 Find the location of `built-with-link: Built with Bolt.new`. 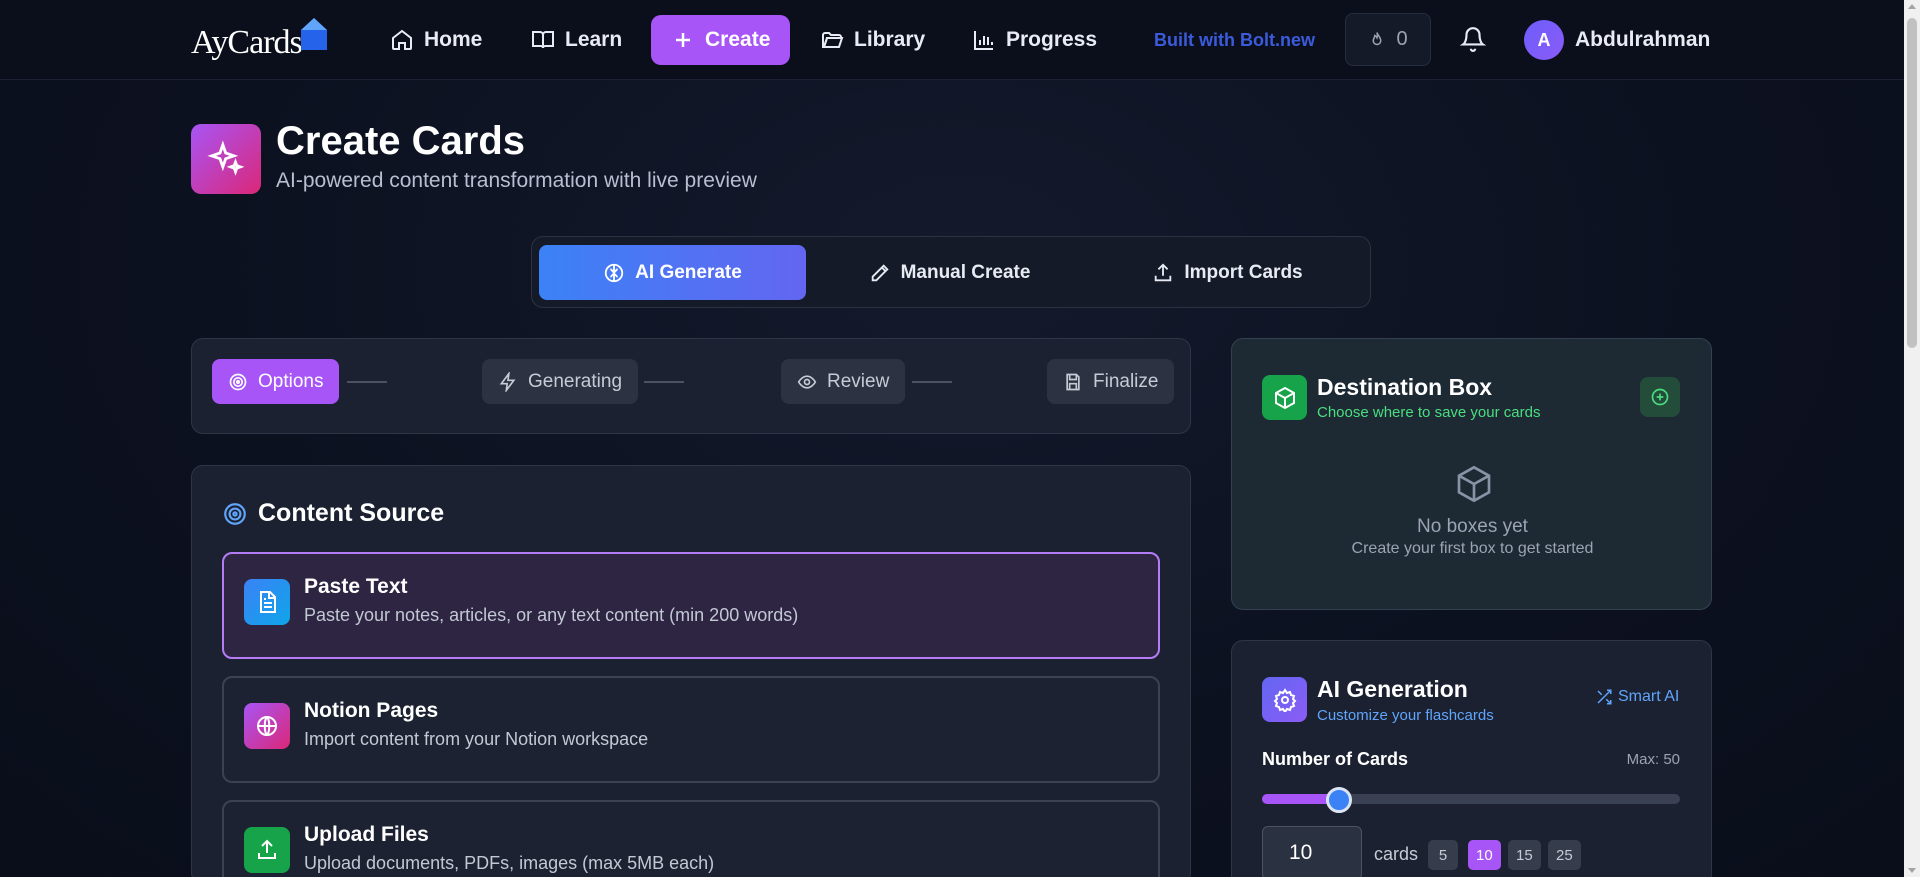

built-with-link: Built with Bolt.new is located at coordinates (1234, 40).